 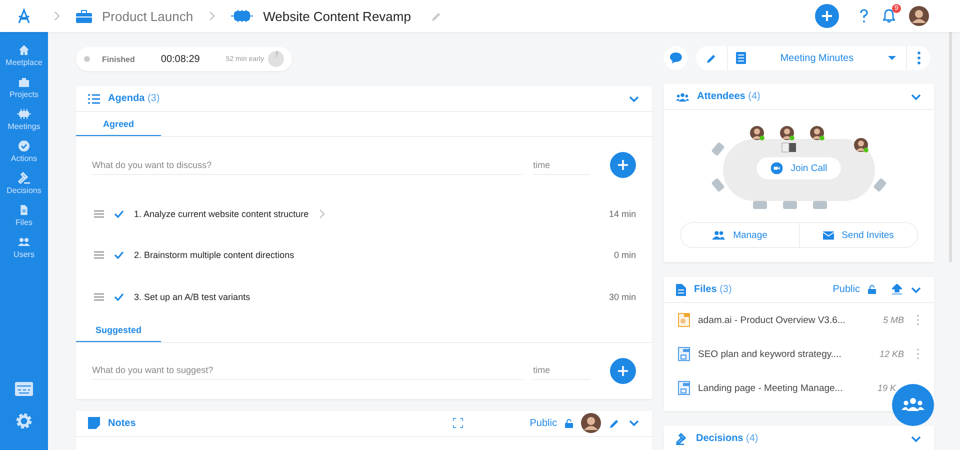 I want to click on agenda-title: Agenda (3), so click(x=134, y=98).